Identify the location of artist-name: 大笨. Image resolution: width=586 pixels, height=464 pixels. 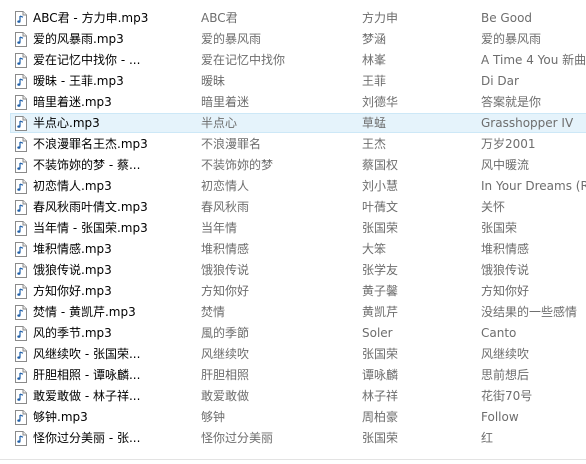
(374, 249).